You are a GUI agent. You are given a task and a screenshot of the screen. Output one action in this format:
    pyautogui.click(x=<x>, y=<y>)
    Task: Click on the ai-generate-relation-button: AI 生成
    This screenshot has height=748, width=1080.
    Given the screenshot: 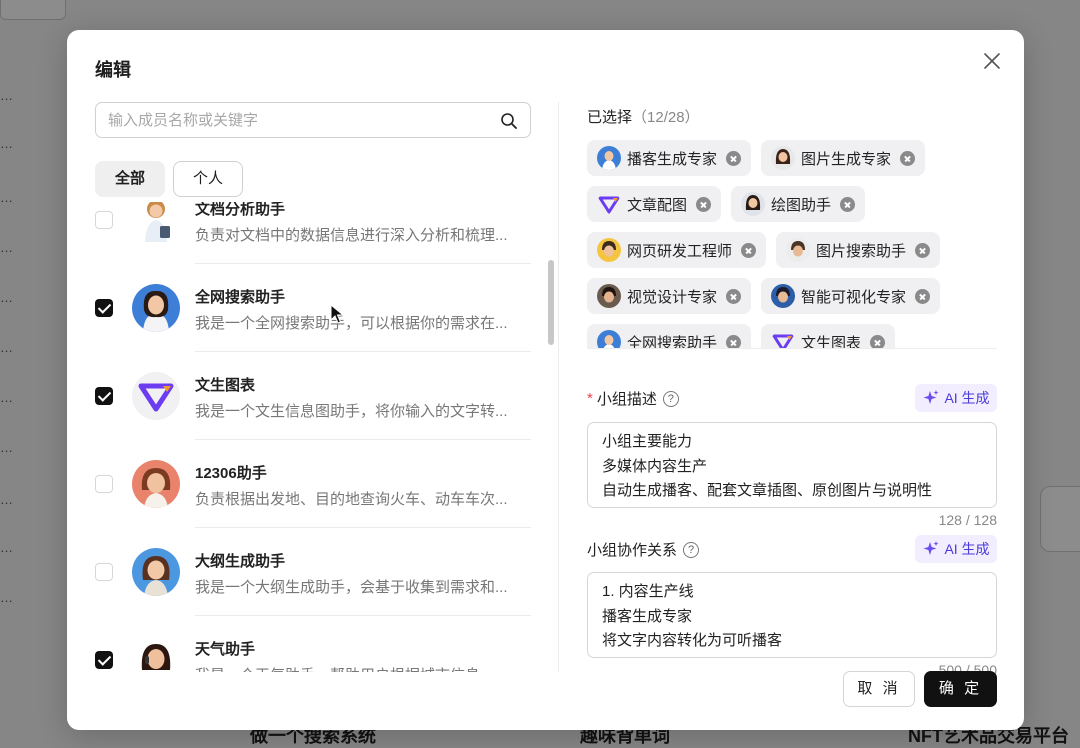 What is the action you would take?
    pyautogui.click(x=956, y=549)
    